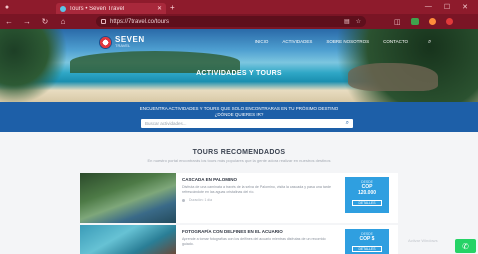 This screenshot has width=478, height=254. Describe the element at coordinates (449, 21) in the screenshot. I see `notification-icon` at that location.